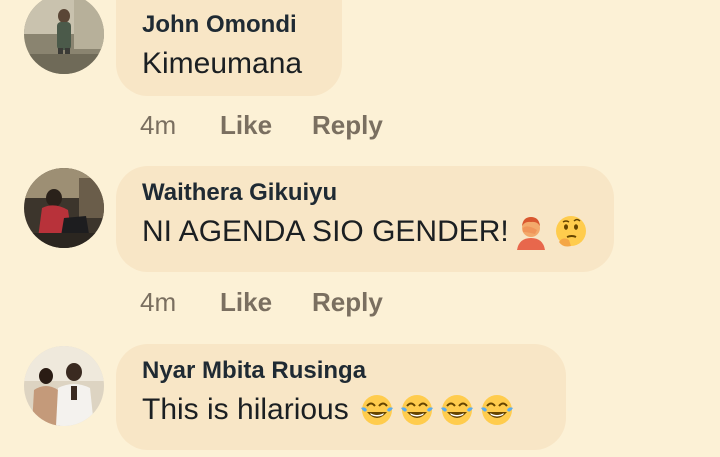 The height and width of the screenshot is (457, 720). Describe the element at coordinates (365, 193) in the screenshot. I see `comment-author: Waithera Gikuiyu` at that location.